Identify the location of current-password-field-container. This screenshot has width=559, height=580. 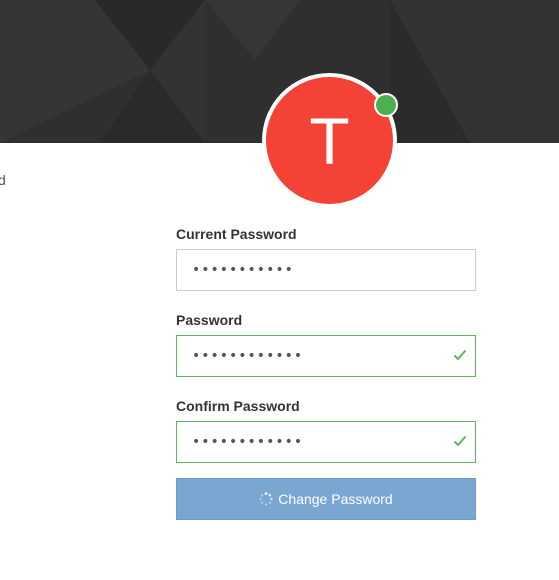
(326, 270).